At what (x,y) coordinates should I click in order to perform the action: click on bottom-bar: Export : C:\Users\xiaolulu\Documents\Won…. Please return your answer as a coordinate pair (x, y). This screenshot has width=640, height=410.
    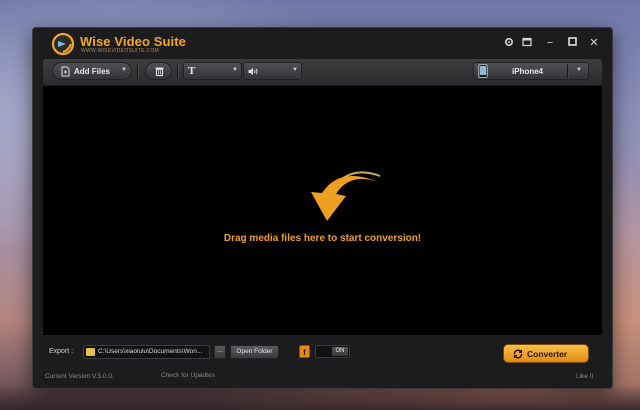
    Looking at the image, I should click on (322, 352).